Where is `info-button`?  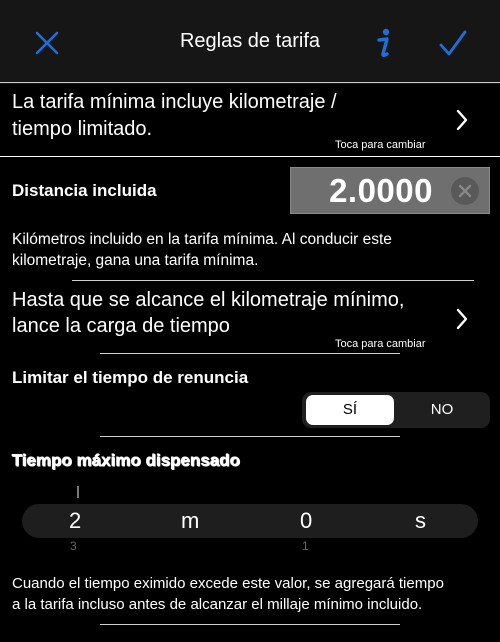
info-button is located at coordinates (383, 43).